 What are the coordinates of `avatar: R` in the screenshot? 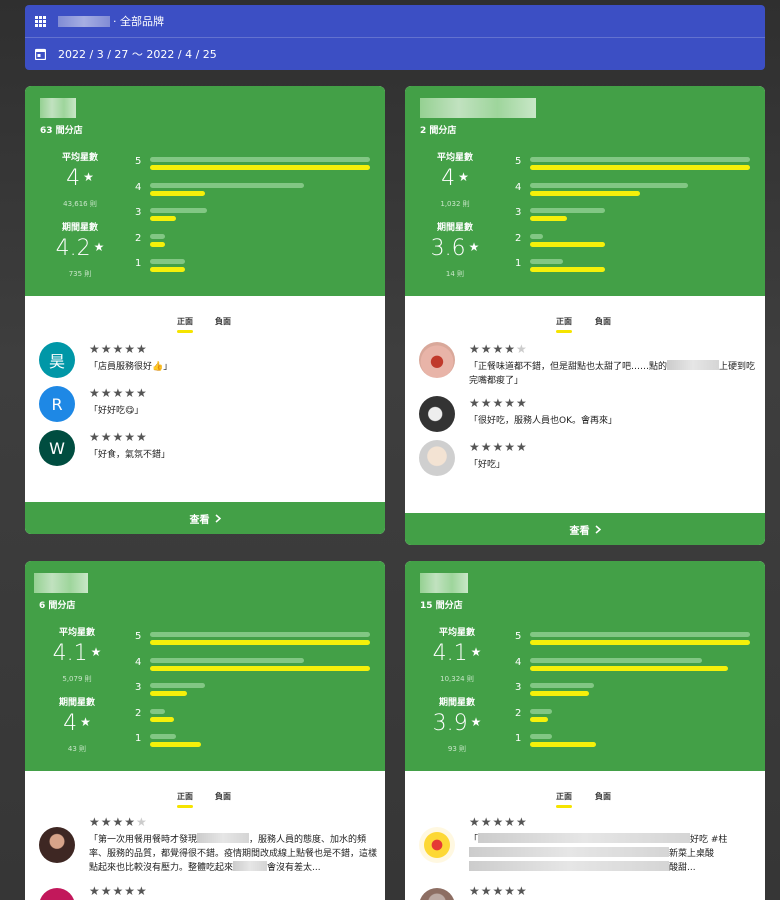 It's located at (57, 404).